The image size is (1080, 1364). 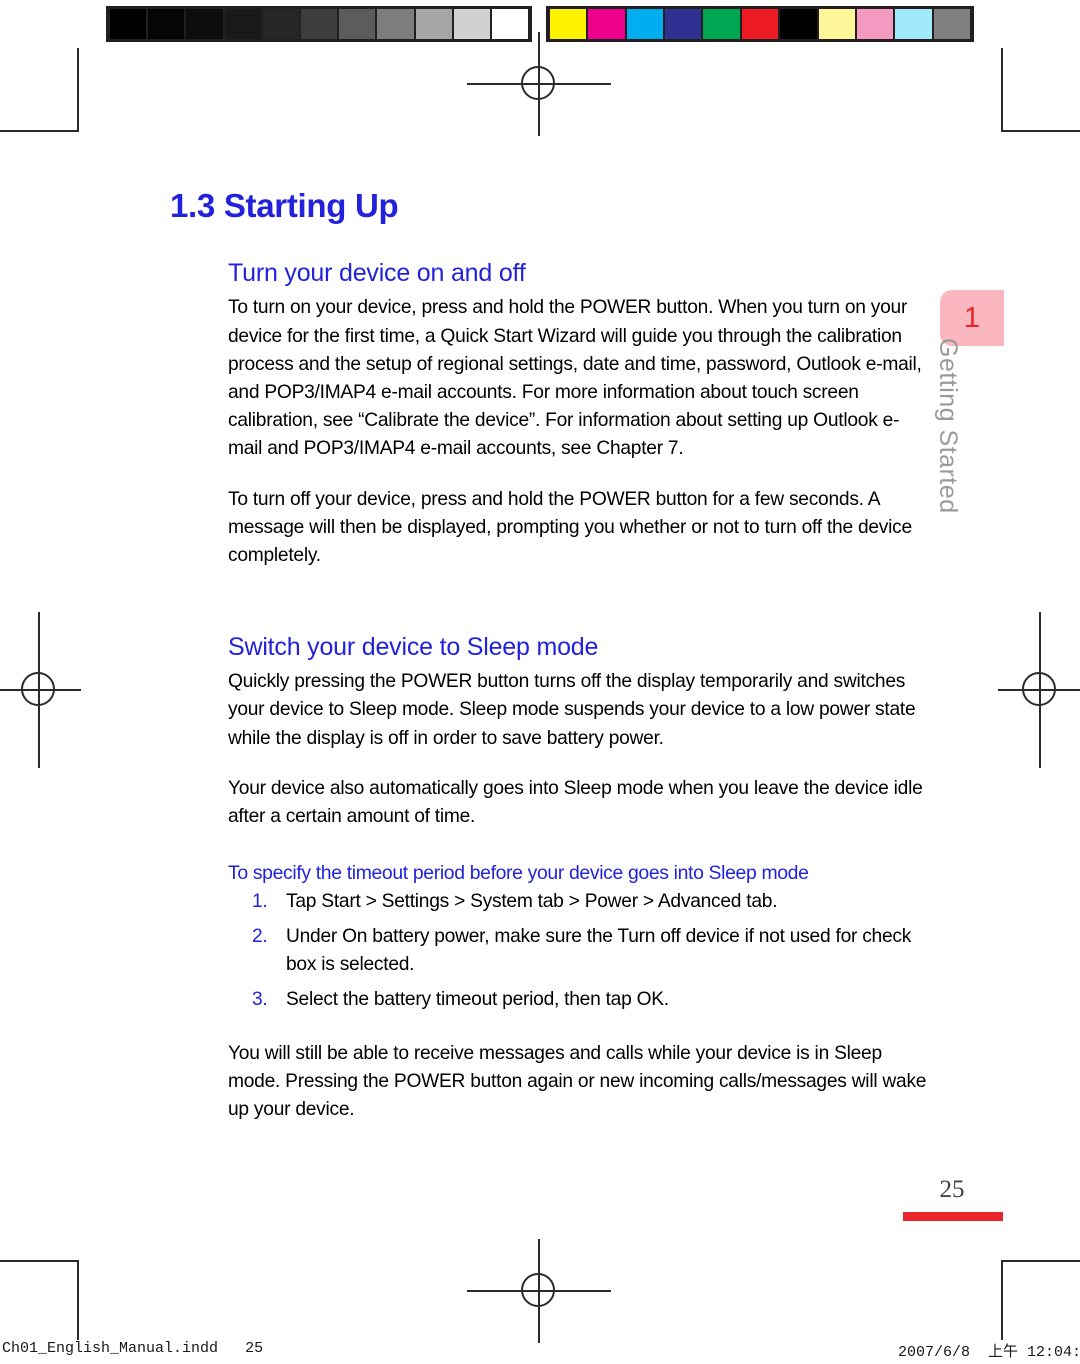 I want to click on footer-file-info: Ch01_English_Manual.indd 25, so click(x=132, y=1348).